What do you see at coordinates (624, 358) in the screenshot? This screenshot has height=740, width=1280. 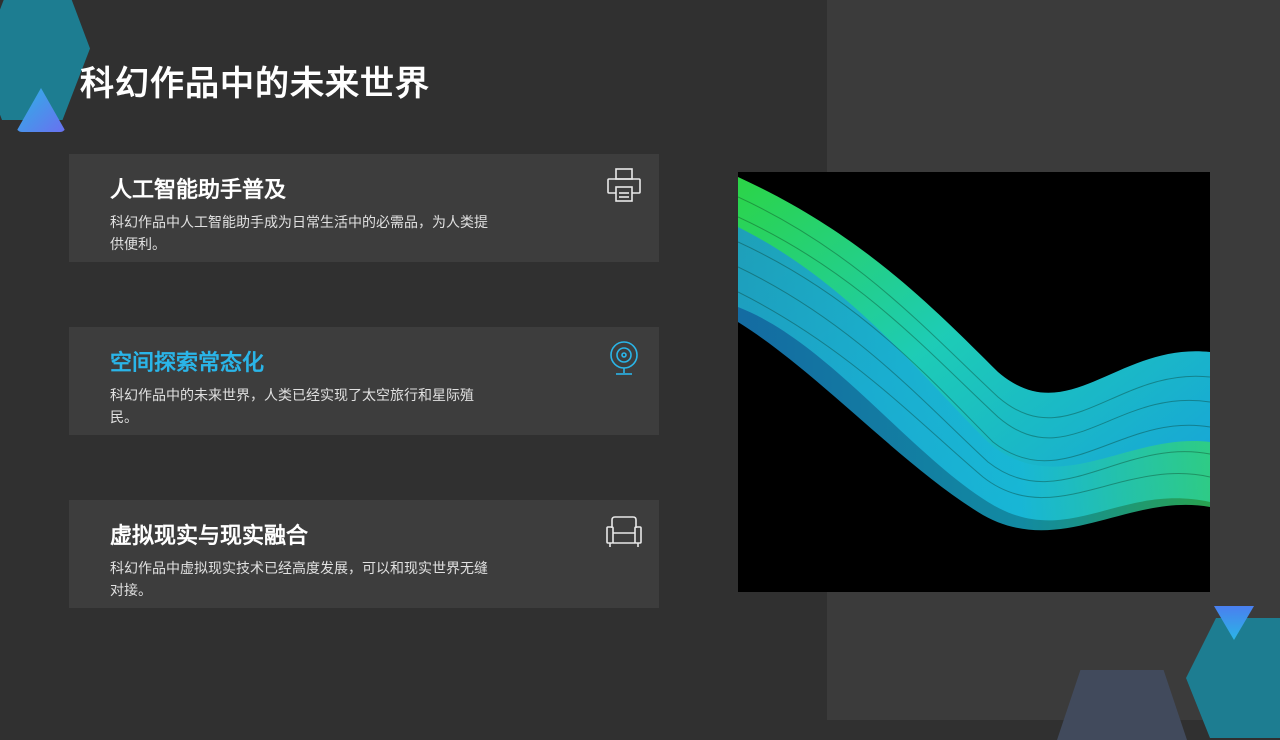 I see `webcam-icon` at bounding box center [624, 358].